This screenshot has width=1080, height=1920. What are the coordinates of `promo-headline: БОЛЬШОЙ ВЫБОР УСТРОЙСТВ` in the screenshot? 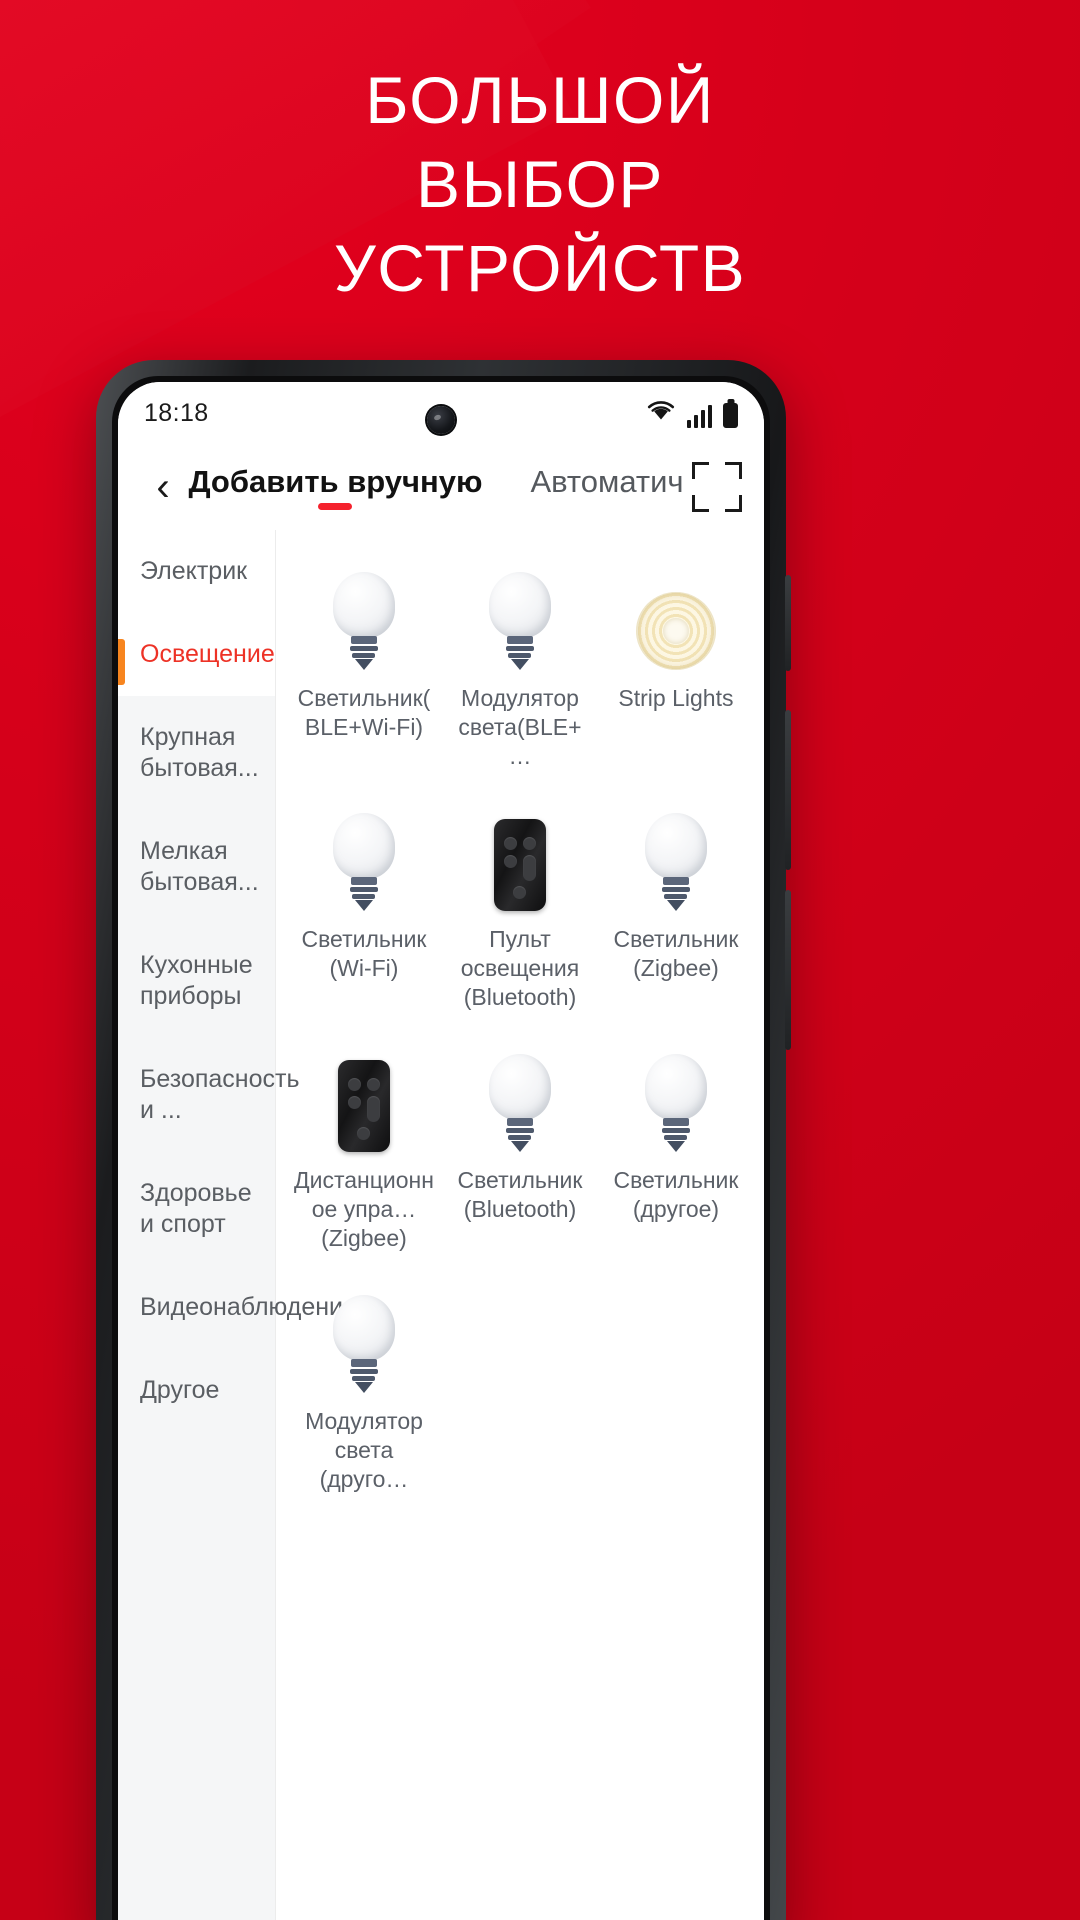 It's located at (540, 184).